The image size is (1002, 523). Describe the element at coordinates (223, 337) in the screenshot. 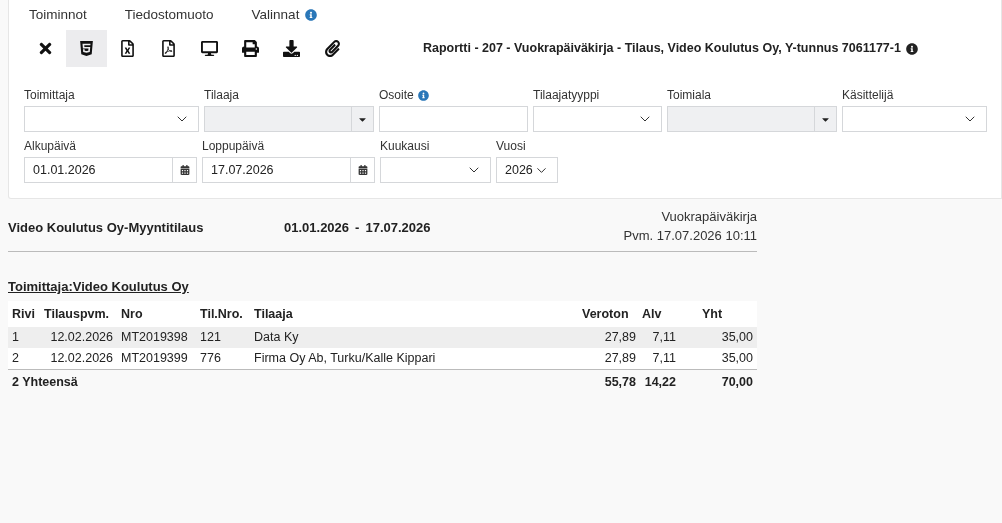

I see `table-cell: 121` at that location.